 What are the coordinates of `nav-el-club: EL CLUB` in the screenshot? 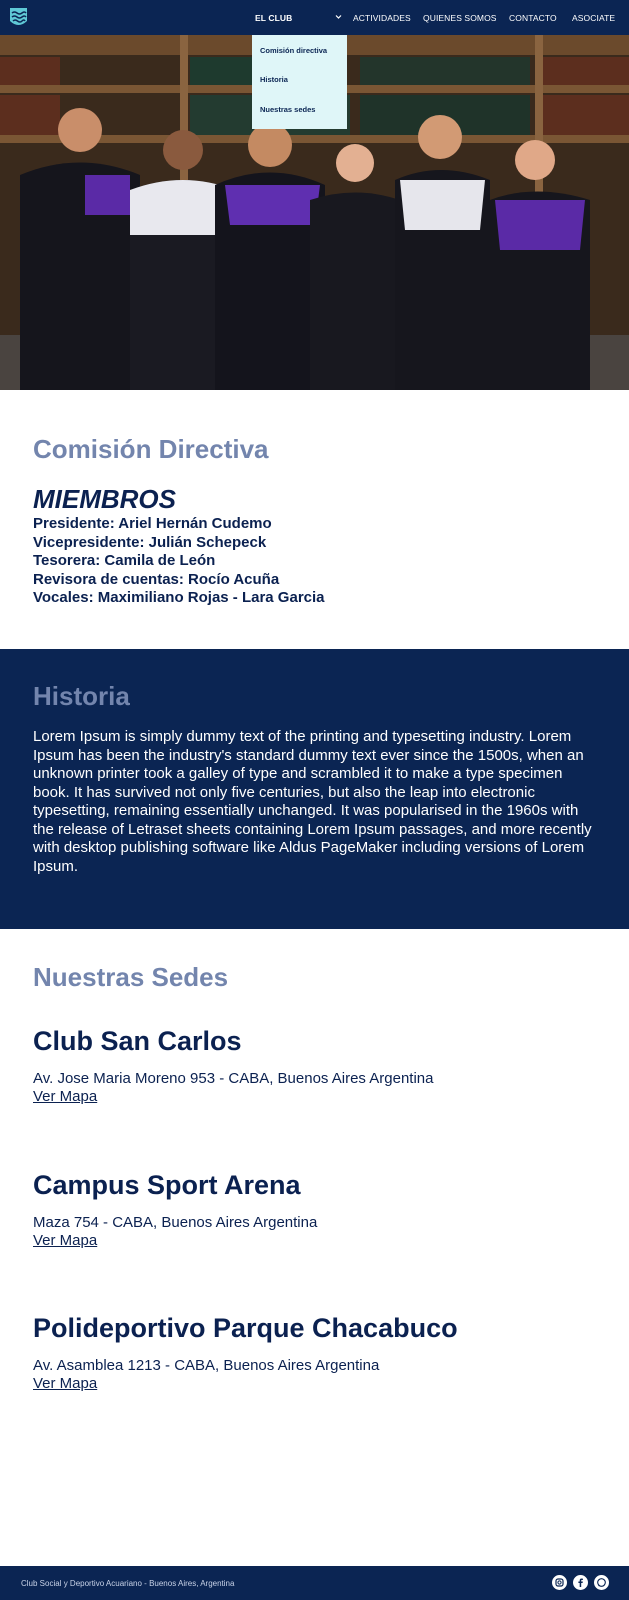 It's located at (273, 17).